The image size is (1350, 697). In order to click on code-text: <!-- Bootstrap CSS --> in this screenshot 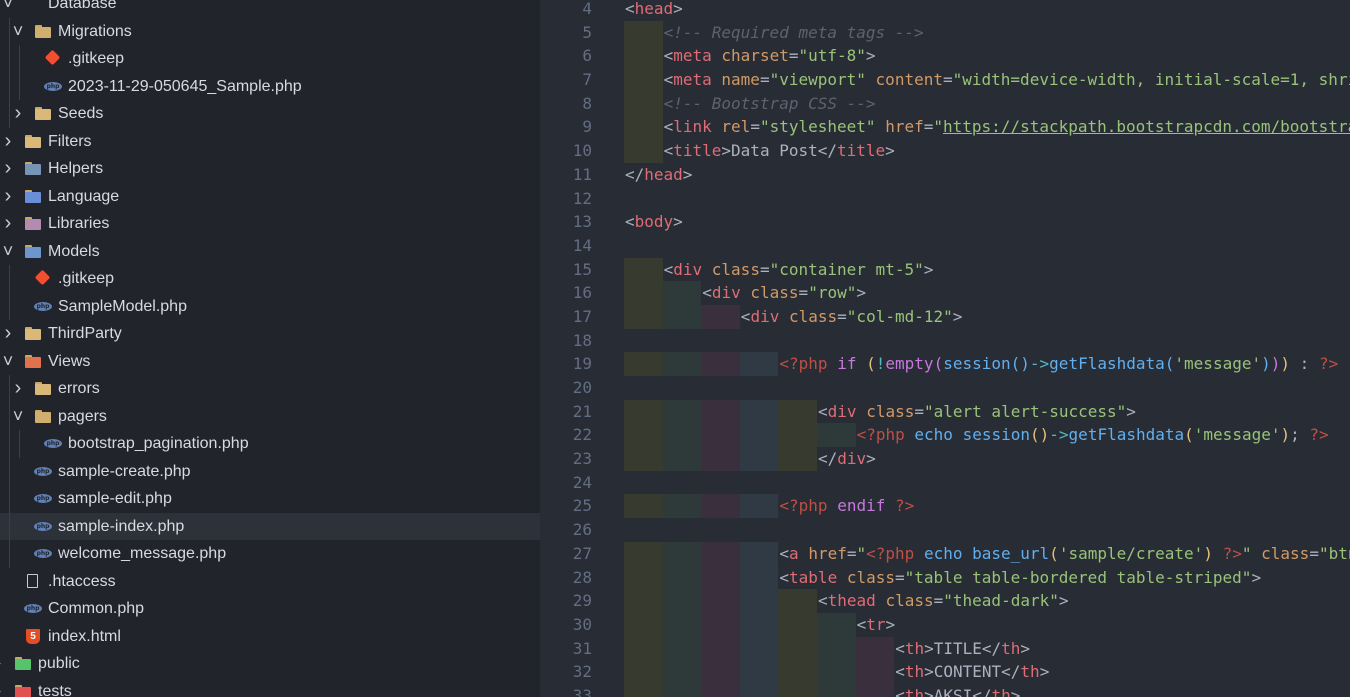, I will do `click(770, 104)`.